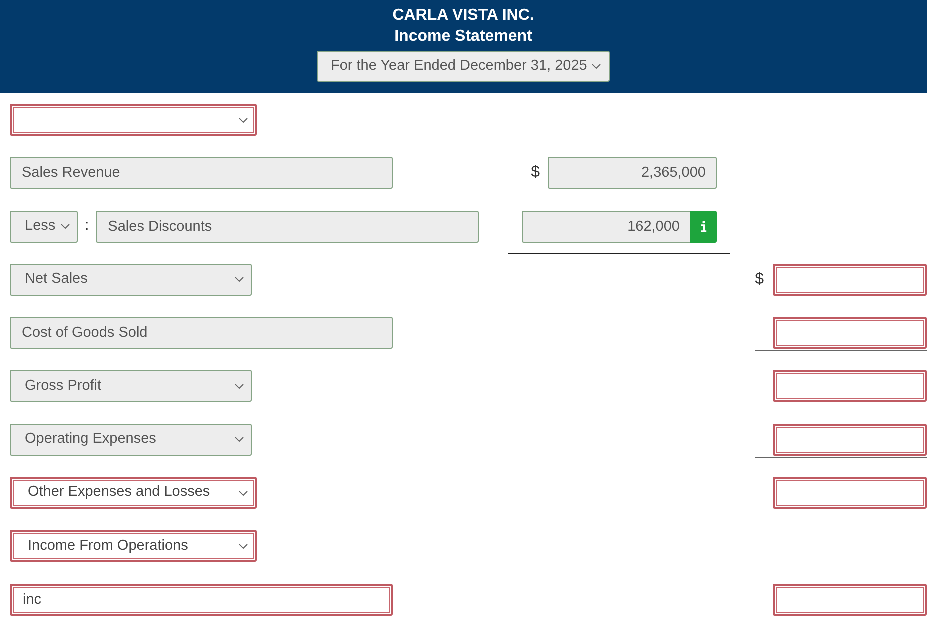 The width and height of the screenshot is (934, 623). I want to click on amount-field: 162,000, so click(606, 226).